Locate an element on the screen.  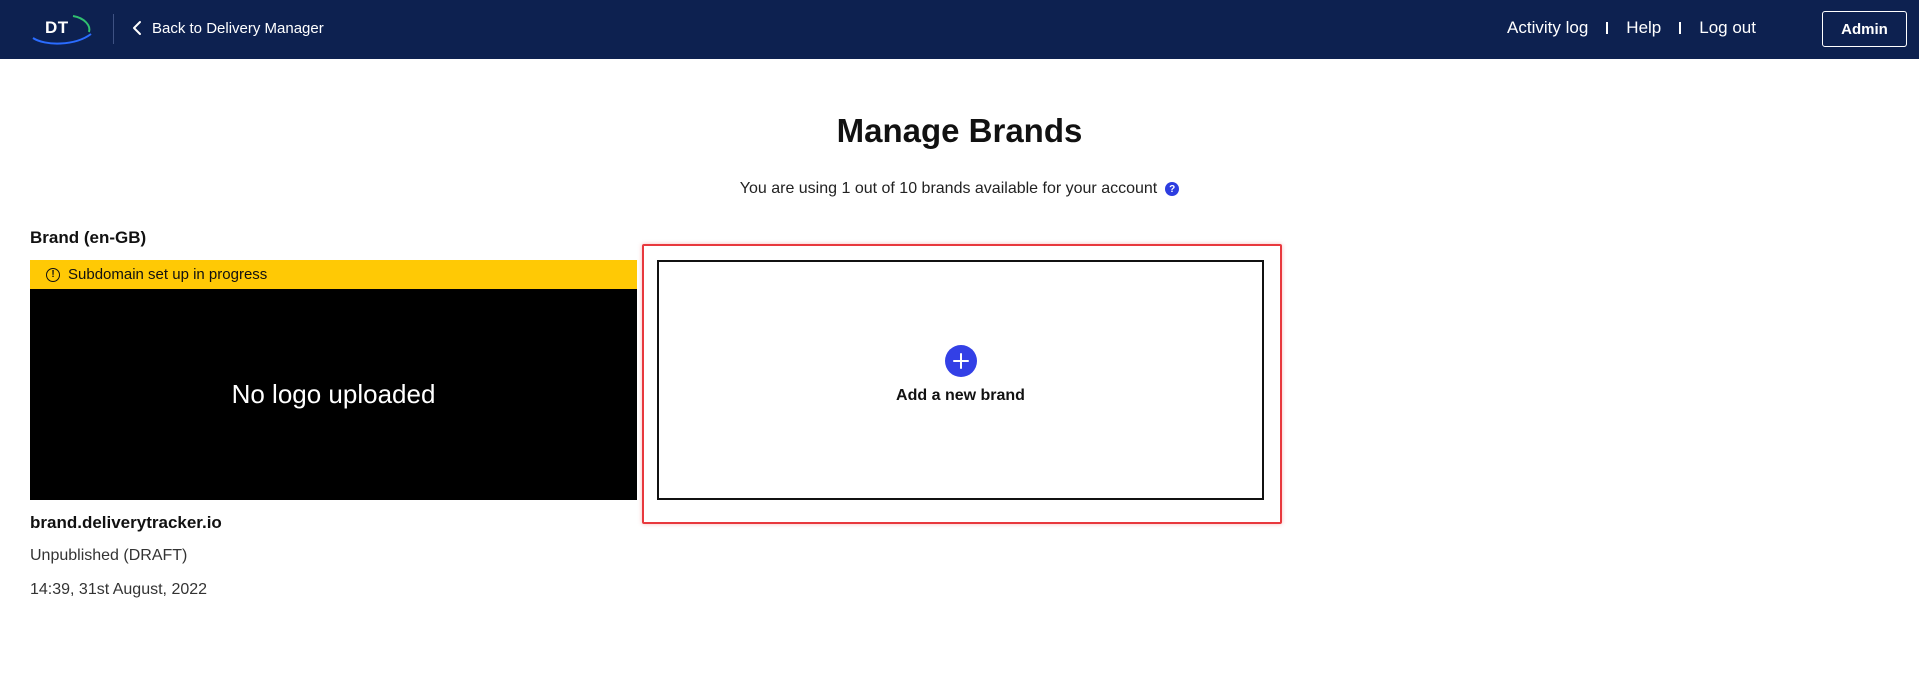
back-to-delivery-manager-link: Back to Delivery Manager is located at coordinates (228, 28).